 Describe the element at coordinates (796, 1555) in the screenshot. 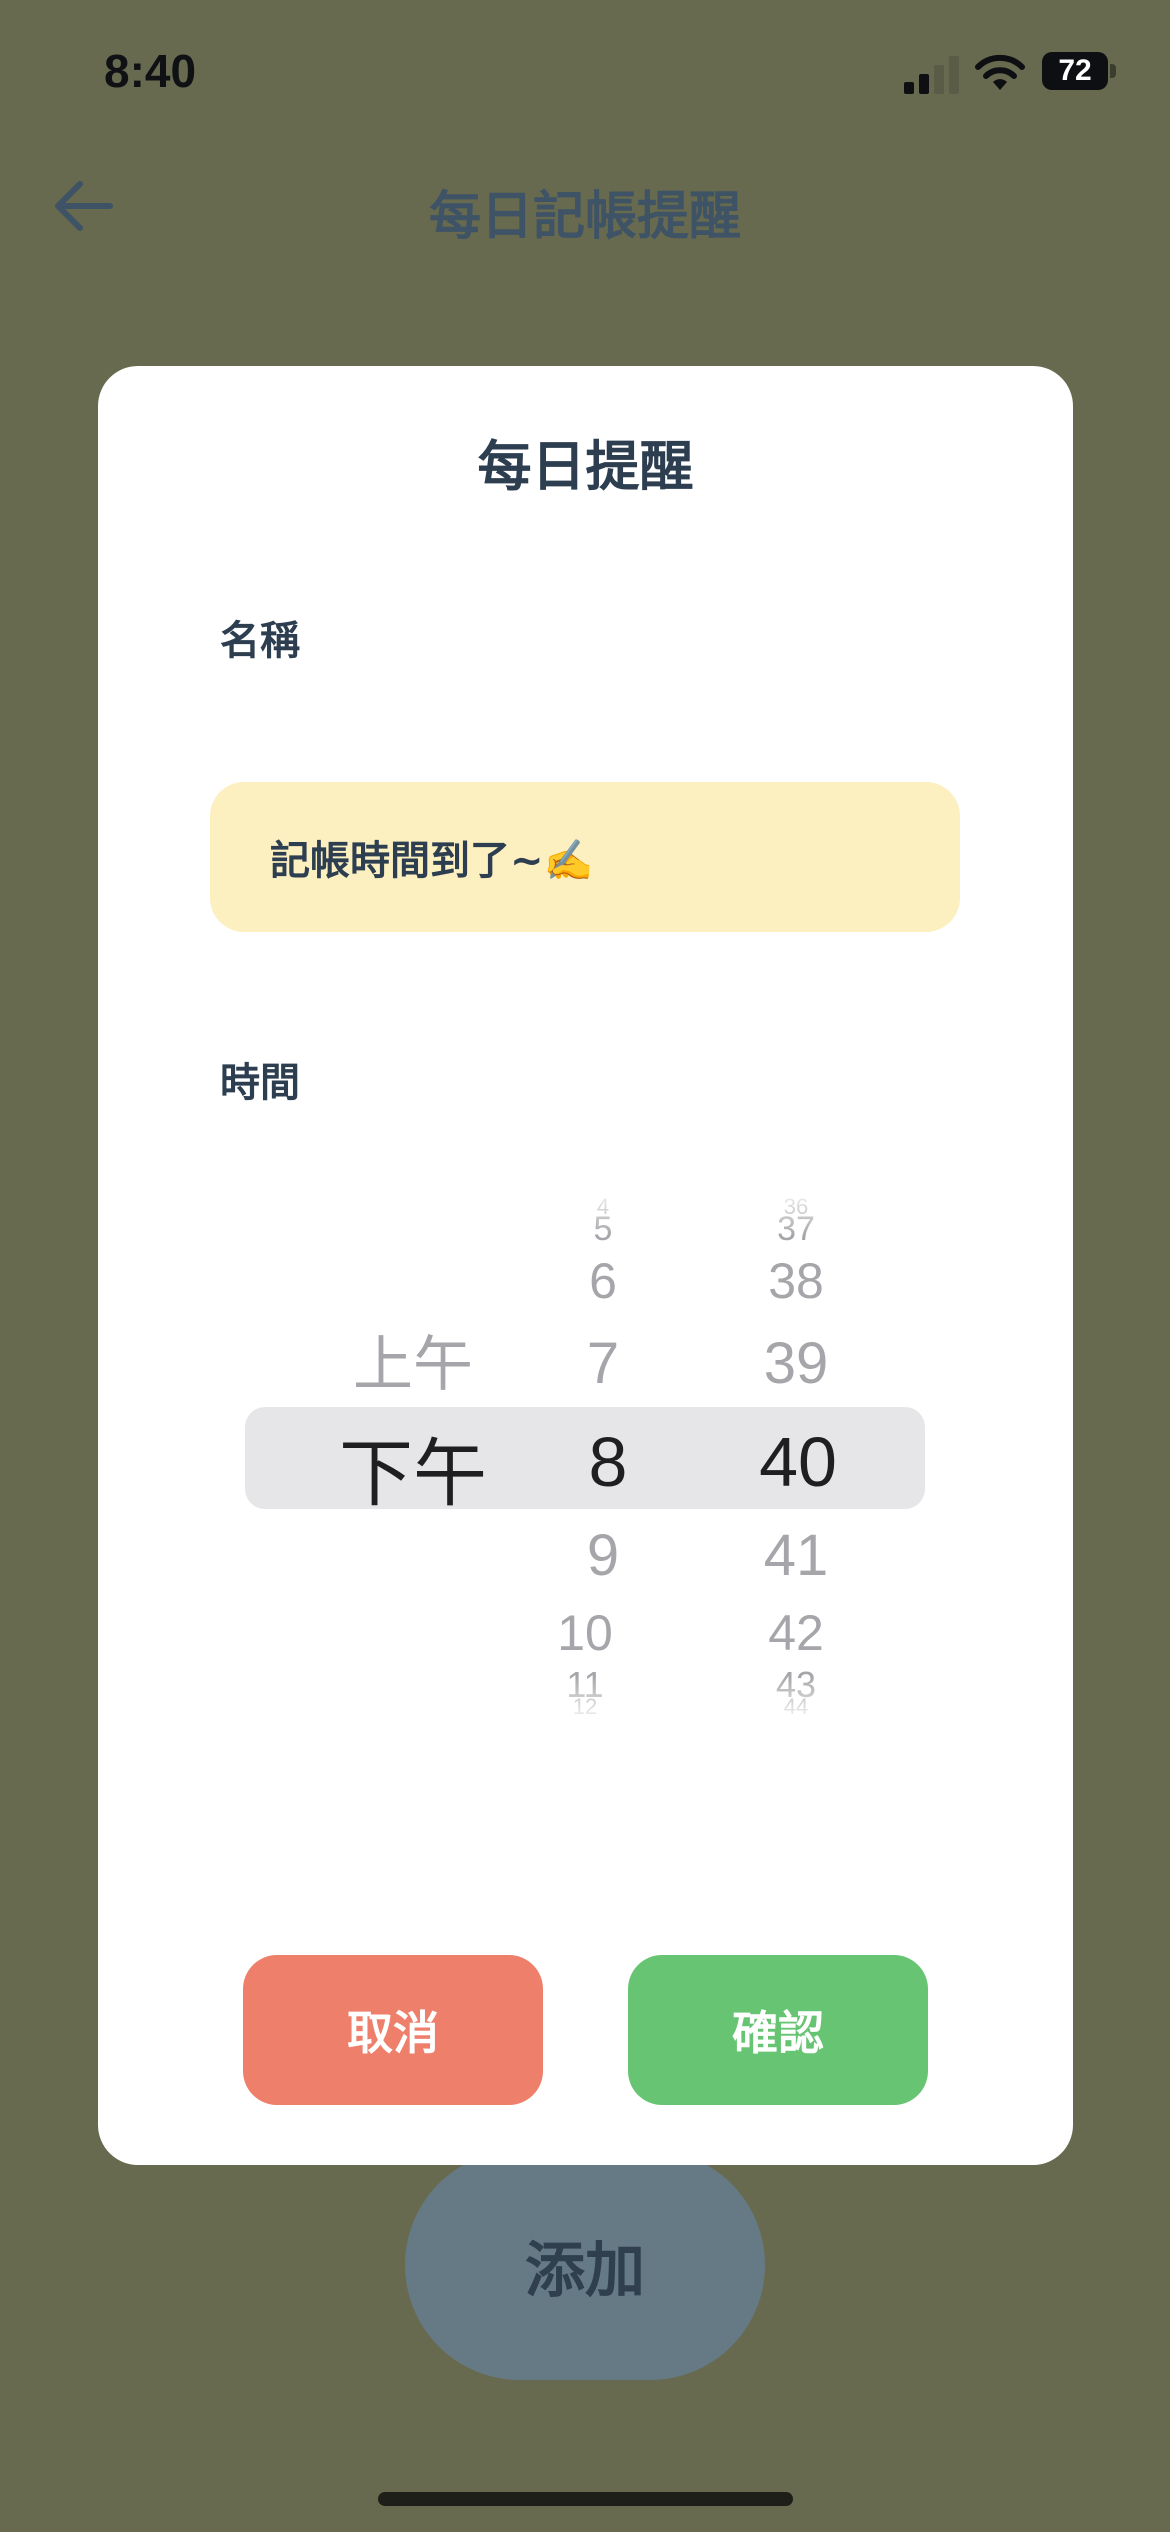

I see `picker-minute-option: 41` at that location.